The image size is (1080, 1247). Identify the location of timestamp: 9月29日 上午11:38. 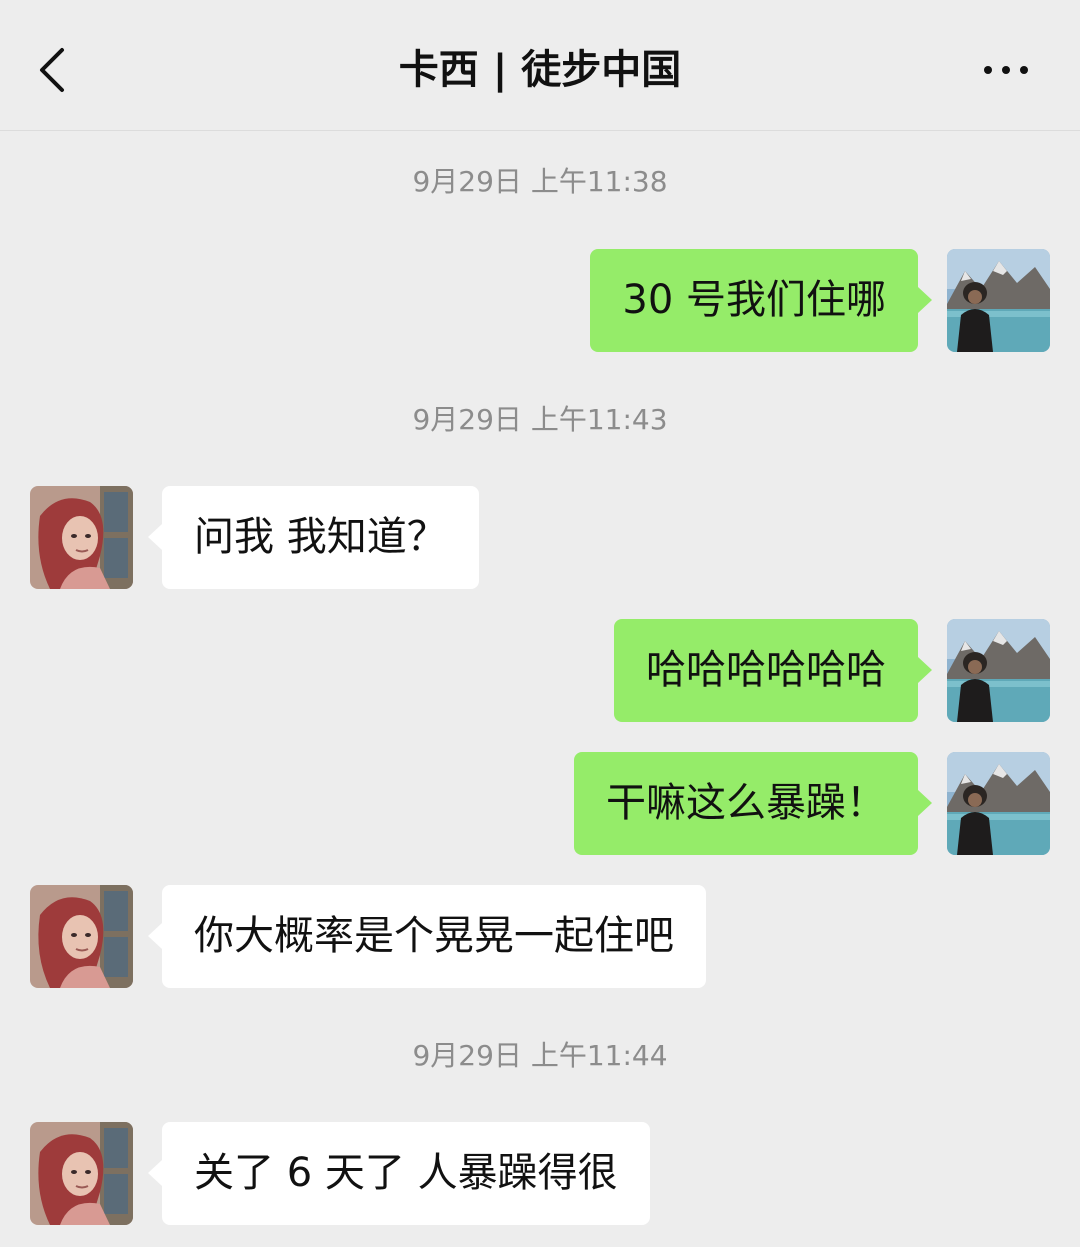
(540, 181).